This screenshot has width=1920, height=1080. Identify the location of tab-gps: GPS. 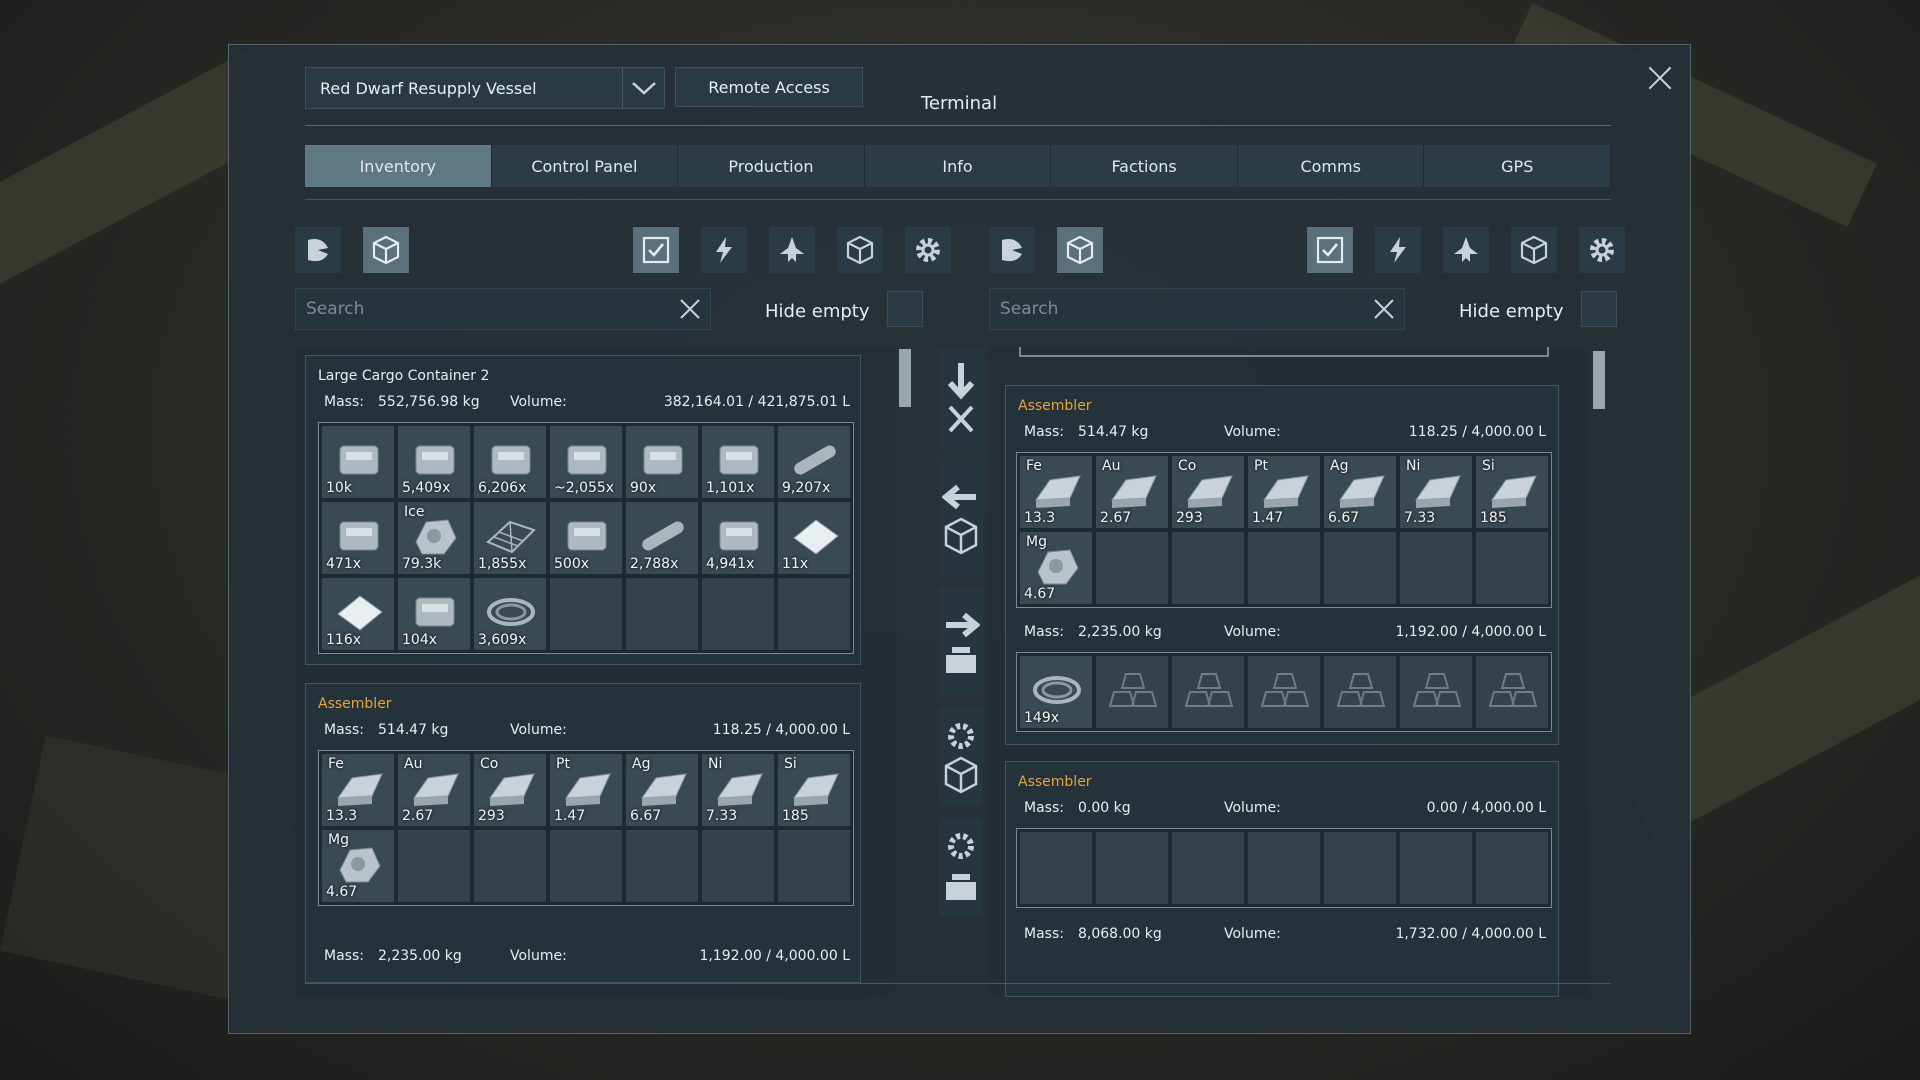
(1518, 166).